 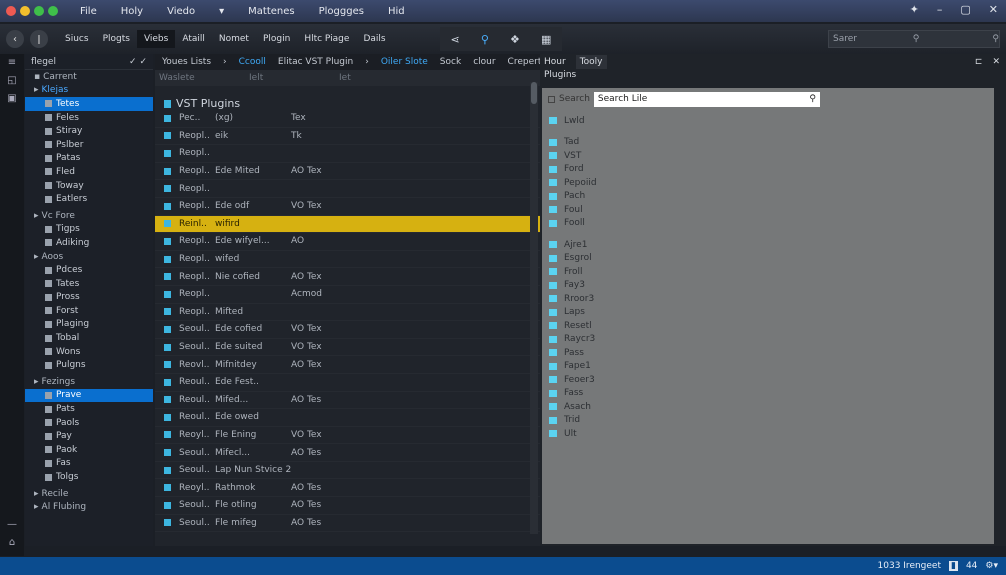 I want to click on maximize-icon: ▢, so click(x=965, y=9).